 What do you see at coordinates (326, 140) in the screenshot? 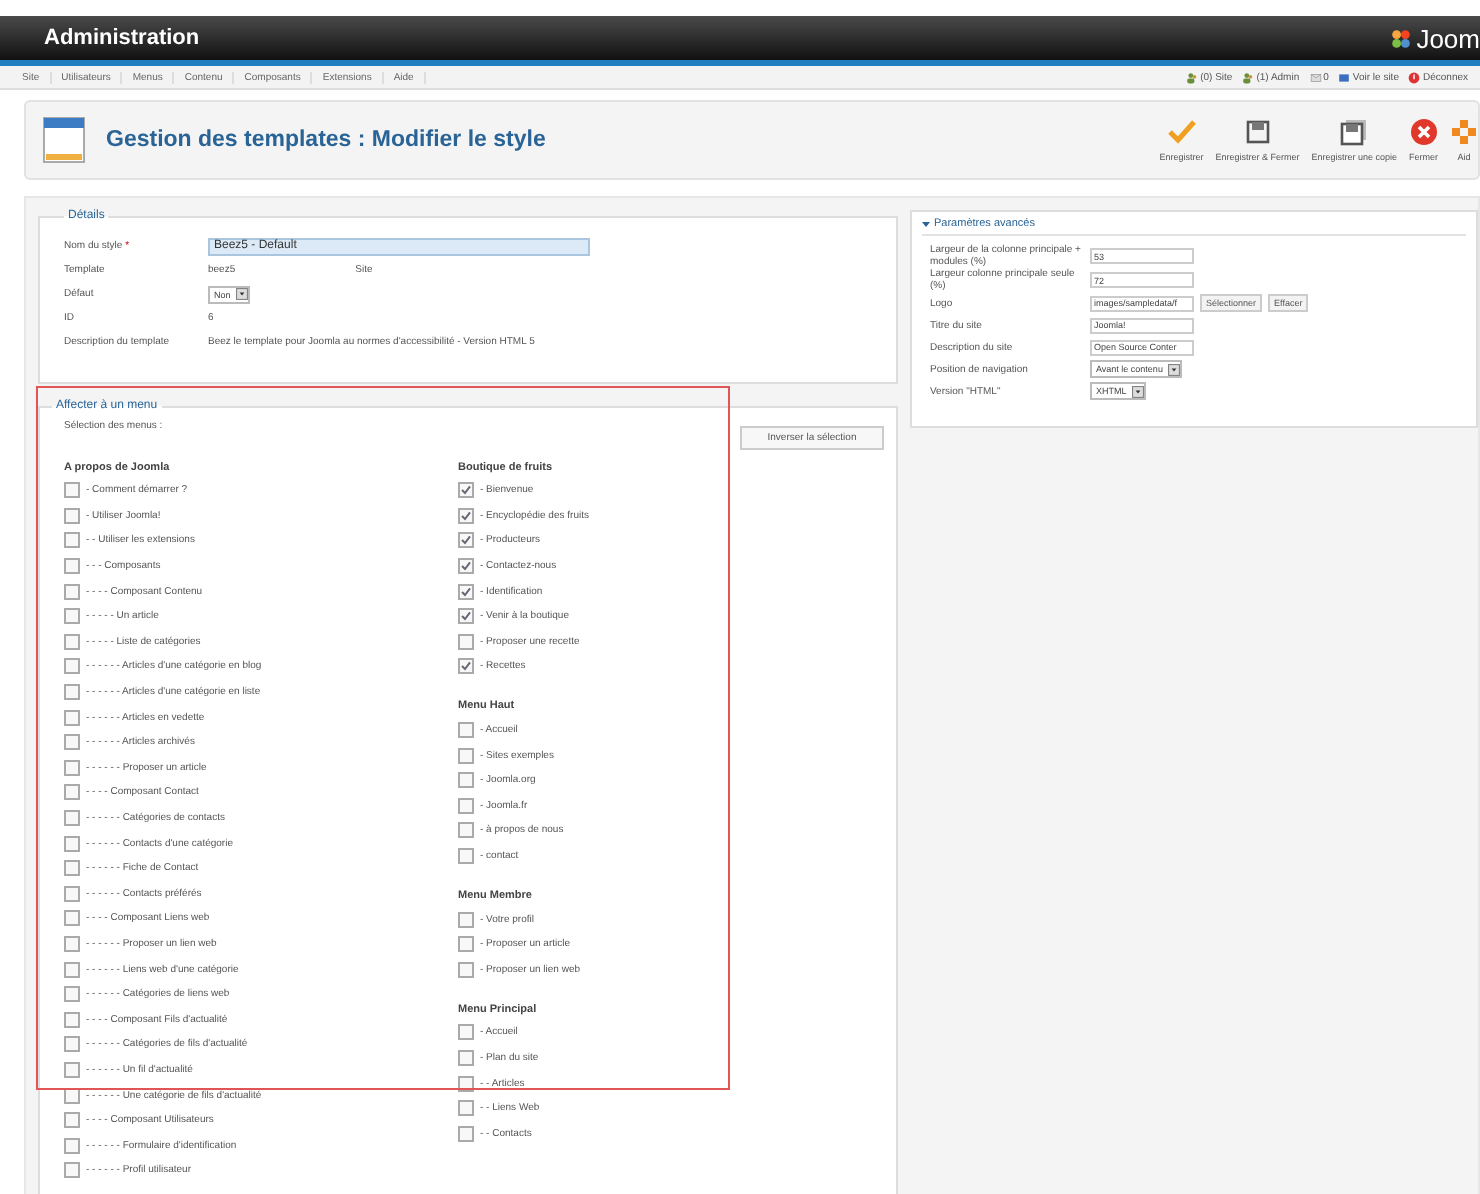
I see `page-title: Gestion des templates : Modifier le style` at bounding box center [326, 140].